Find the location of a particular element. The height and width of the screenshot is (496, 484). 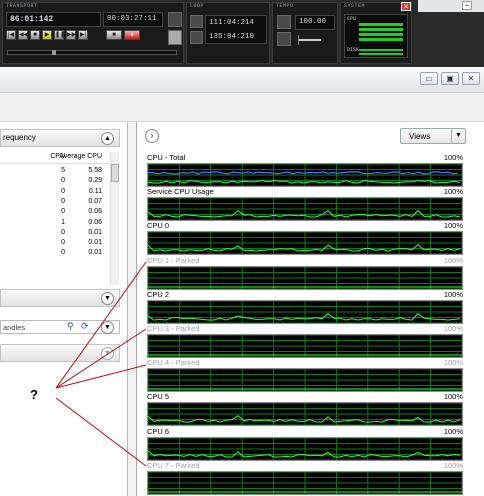

annotation-arrows is located at coordinates (101, 364).